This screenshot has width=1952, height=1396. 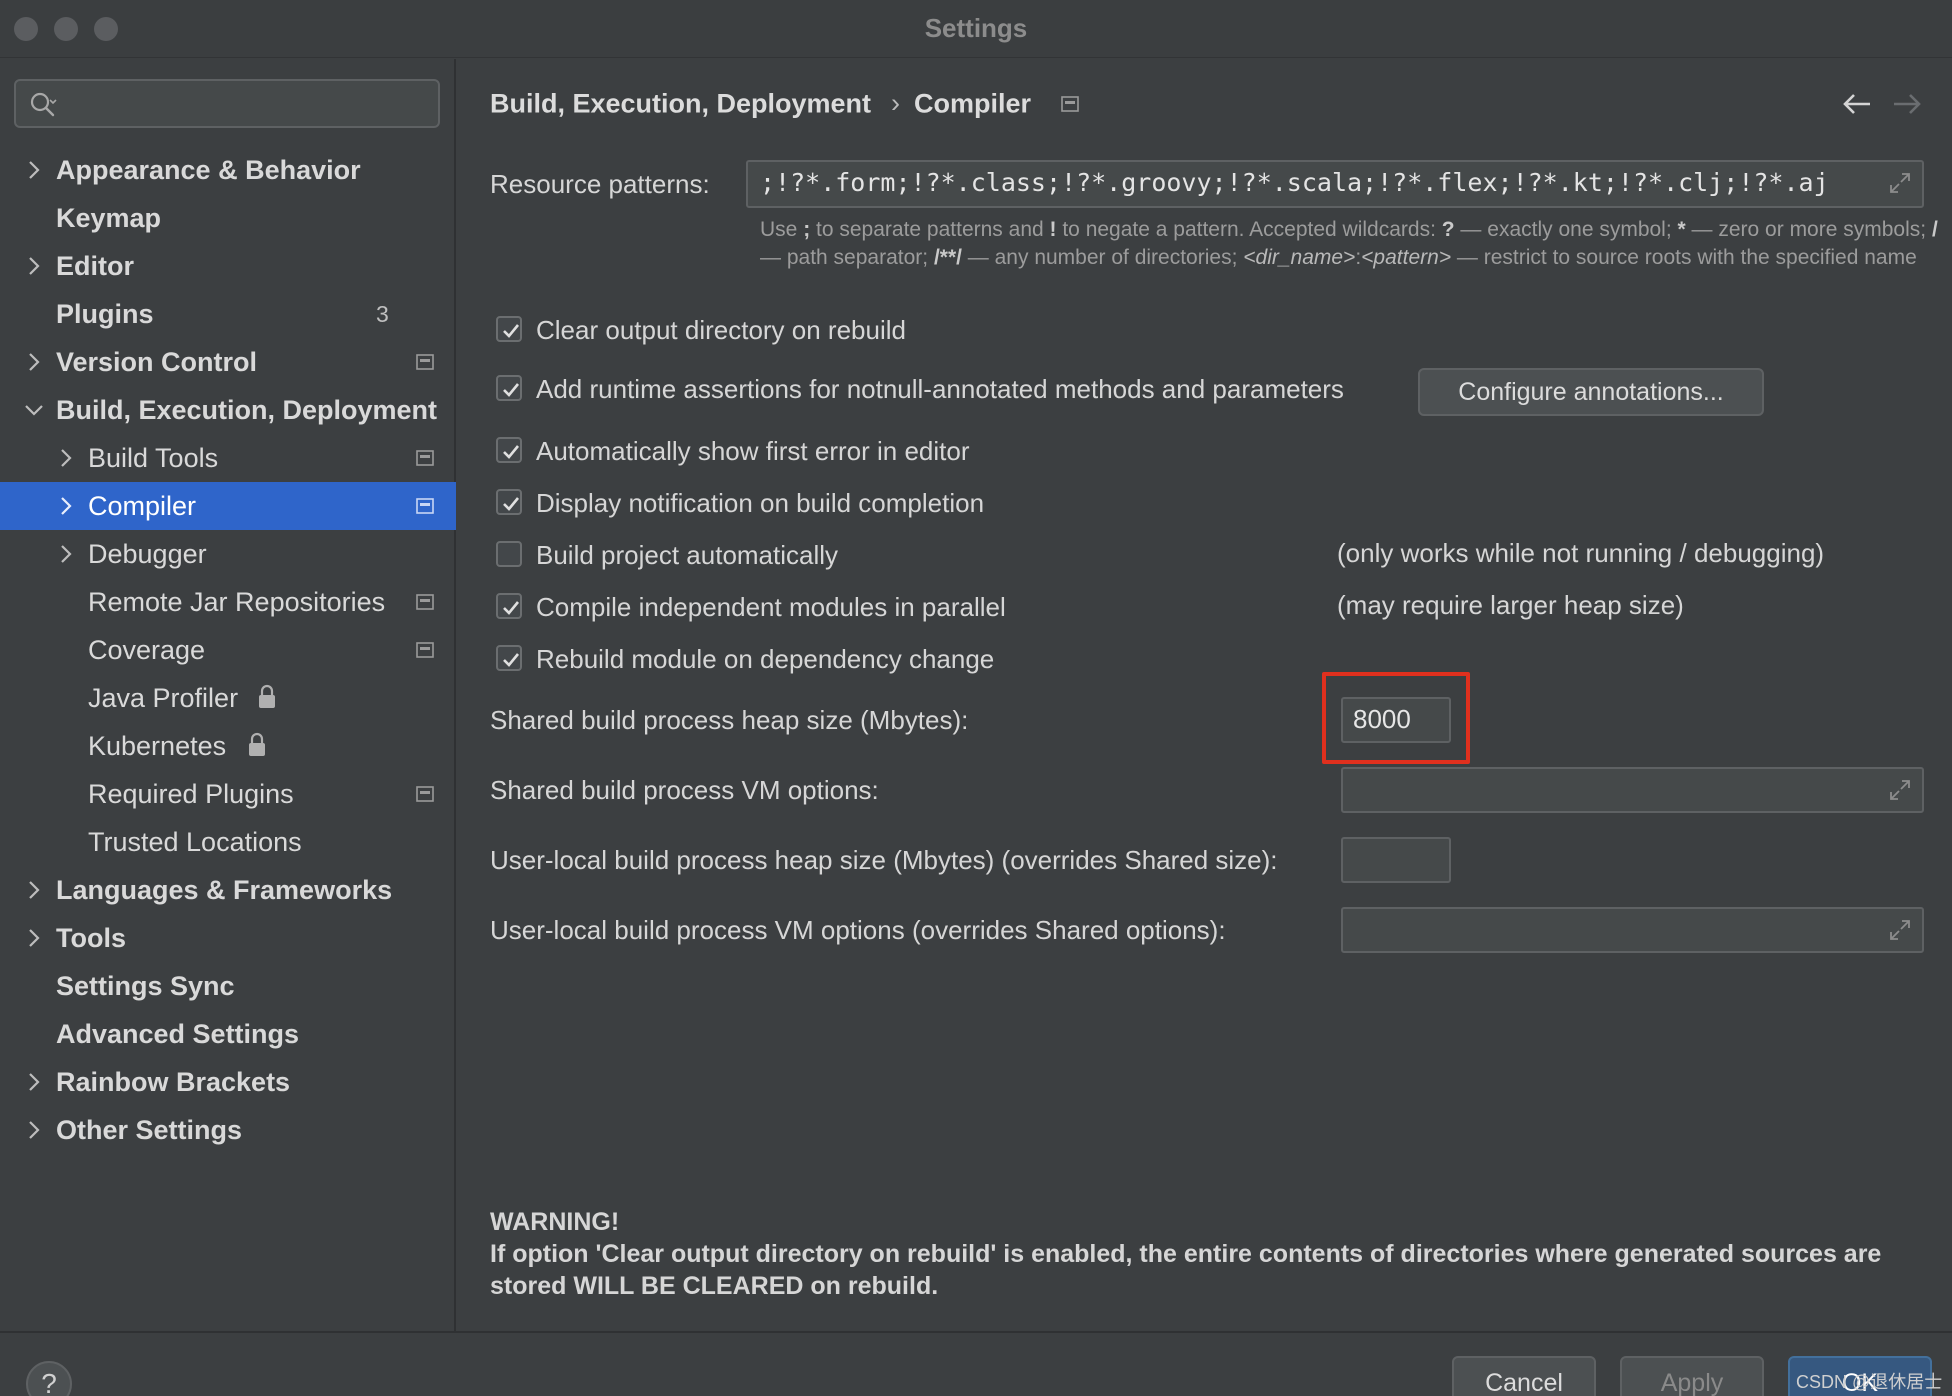 I want to click on notify-completion-checkbox-row: Display notification on build completion, so click(x=846, y=503).